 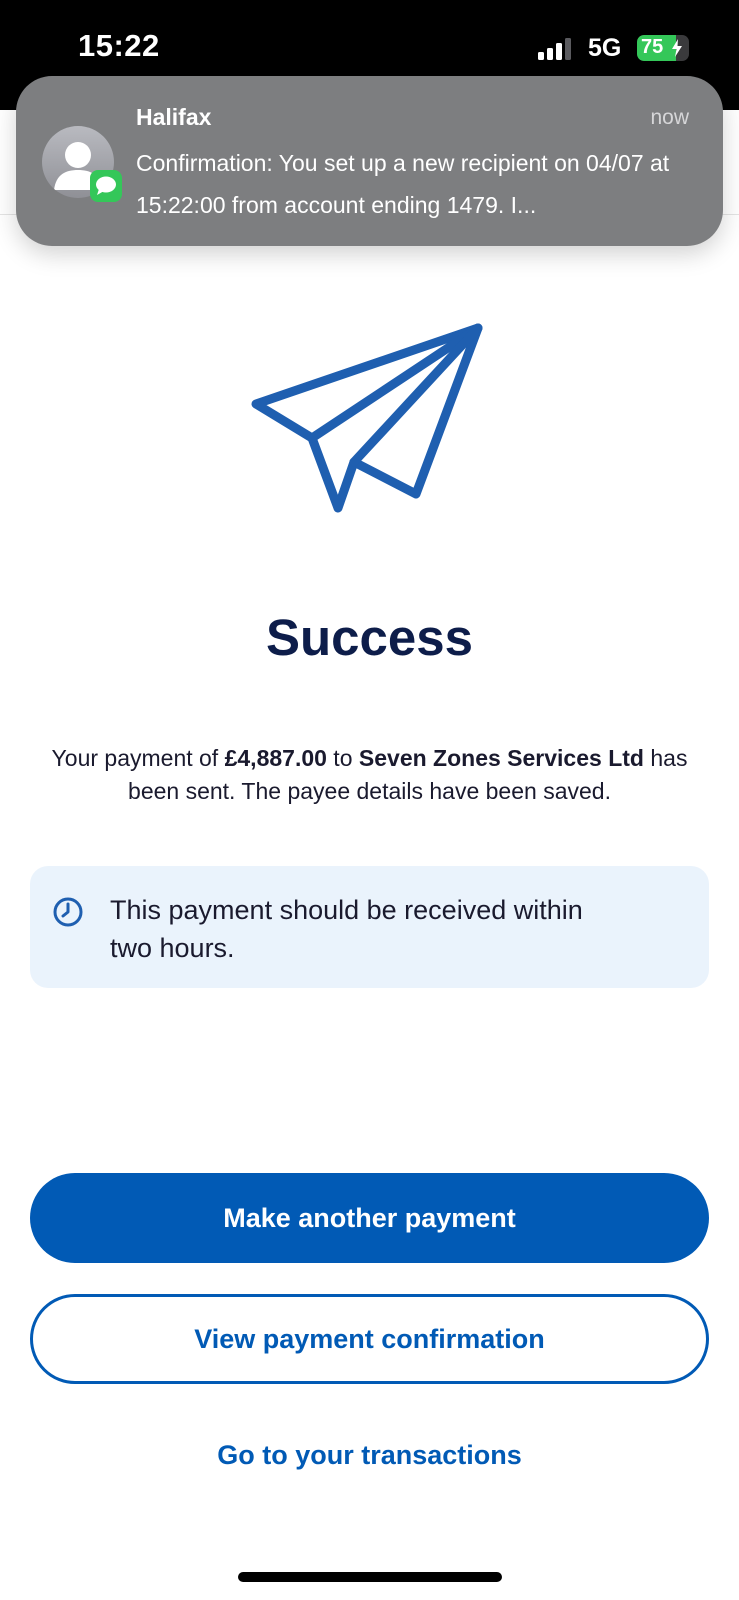 I want to click on charging-bolt-icon, so click(x=677, y=48).